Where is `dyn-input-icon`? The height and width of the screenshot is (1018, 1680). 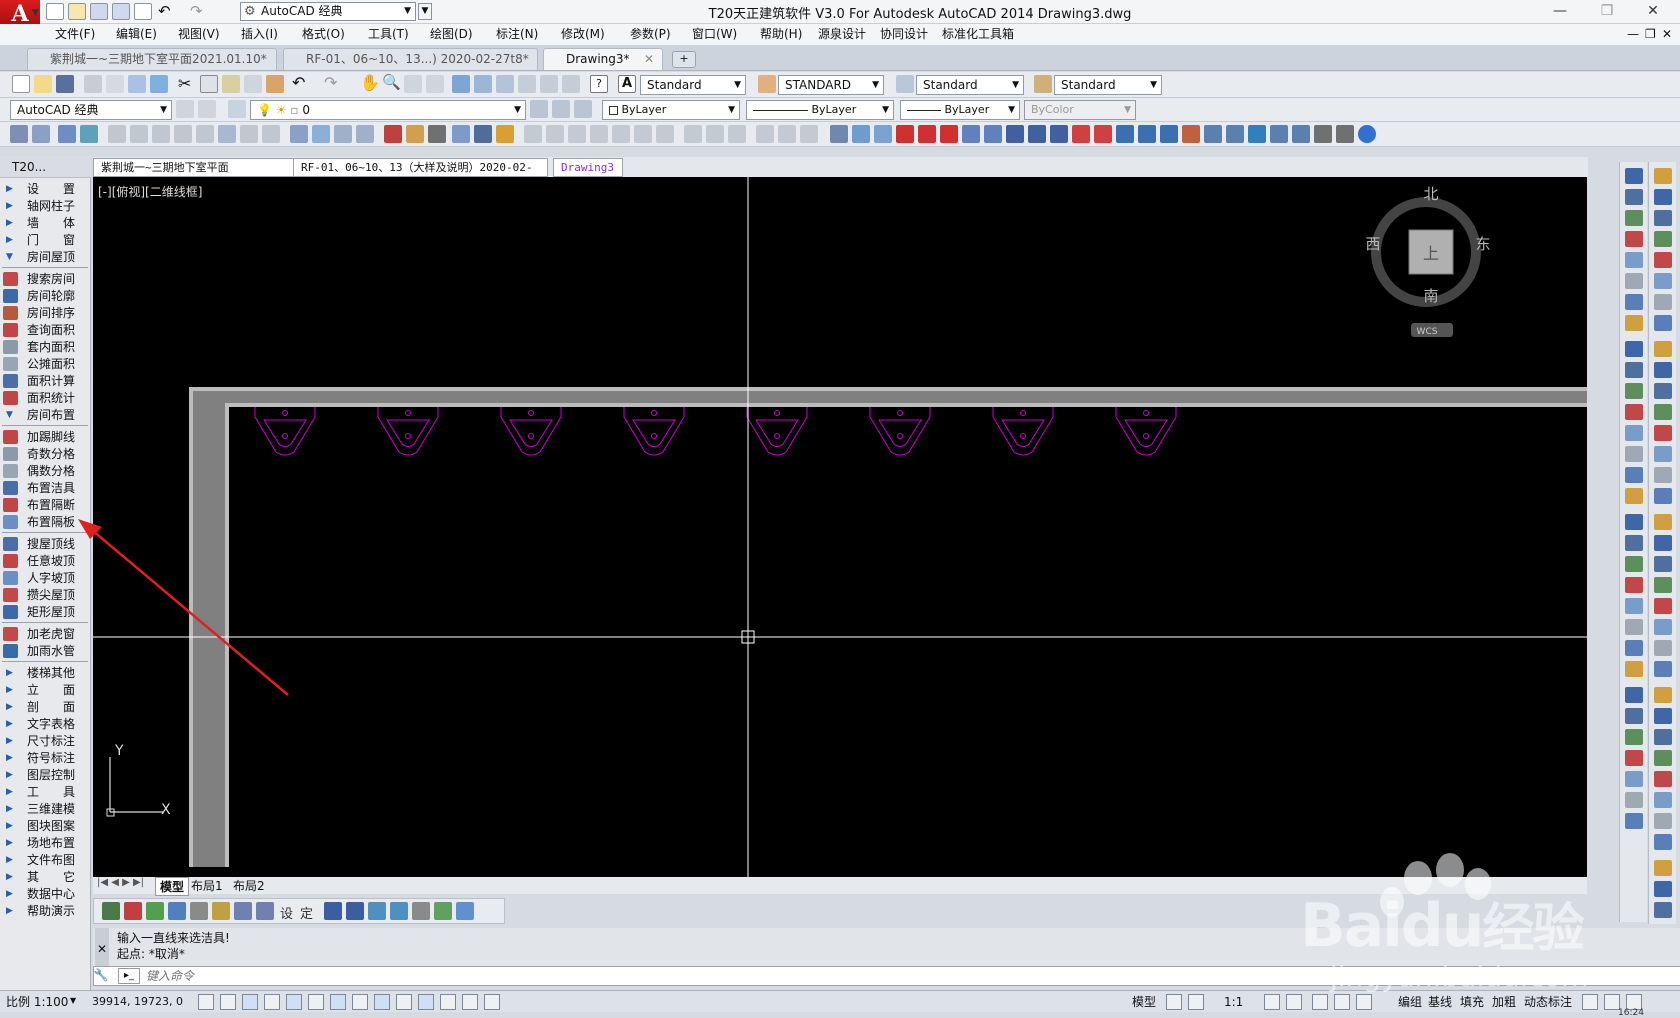
dyn-input-icon is located at coordinates (382, 1002).